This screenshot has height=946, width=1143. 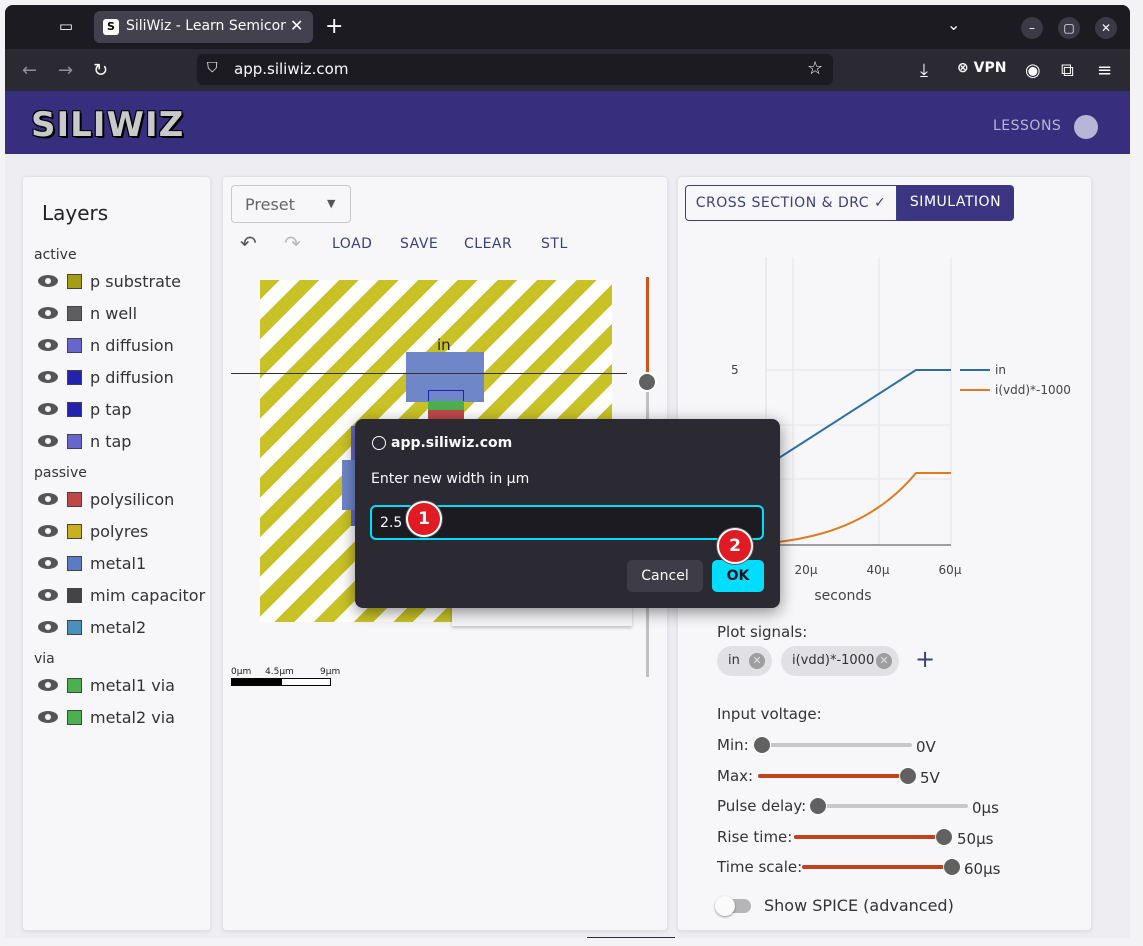 I want to click on dialog-host: app.siliwiz.com, so click(x=452, y=443).